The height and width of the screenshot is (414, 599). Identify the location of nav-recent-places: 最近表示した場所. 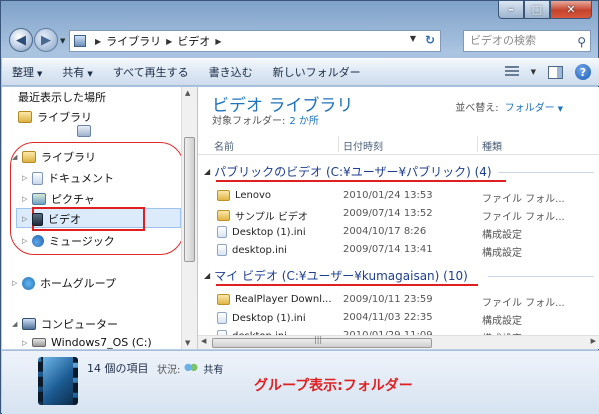
(62, 113).